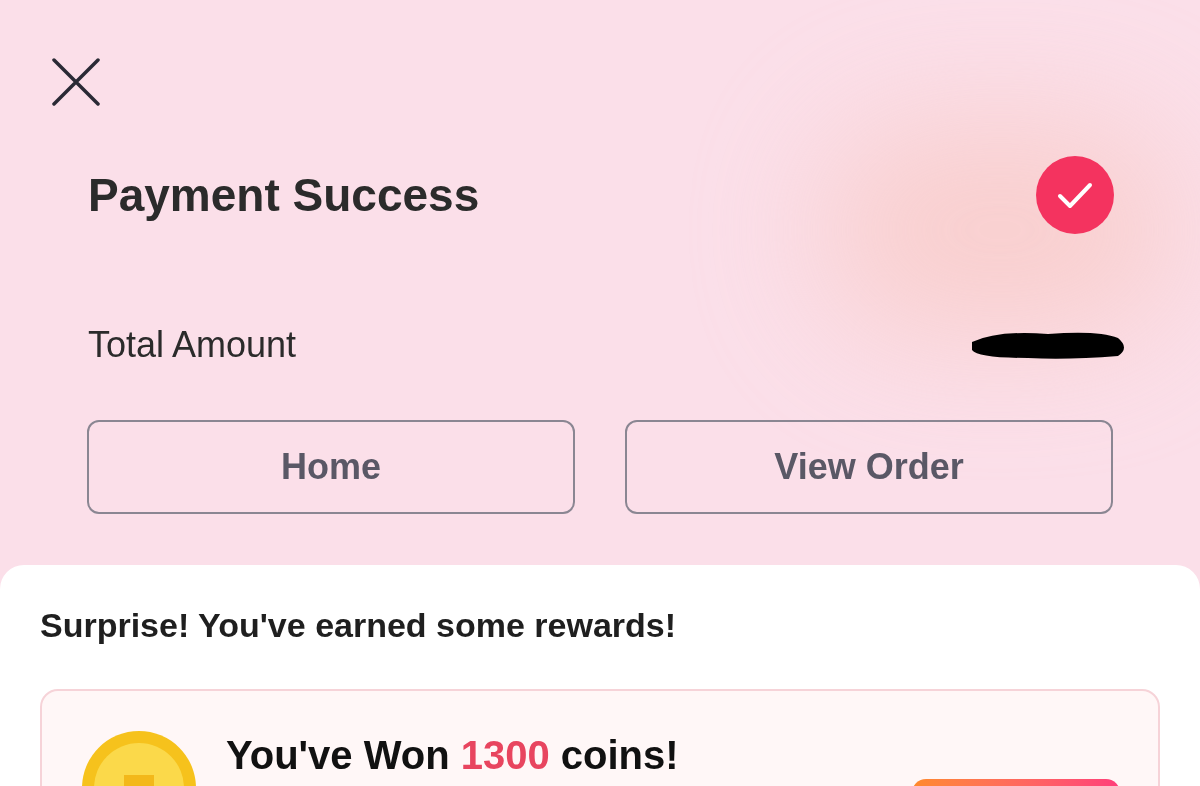 Image resolution: width=1200 pixels, height=786 pixels. Describe the element at coordinates (284, 195) in the screenshot. I see `page-title: Payment Success` at that location.